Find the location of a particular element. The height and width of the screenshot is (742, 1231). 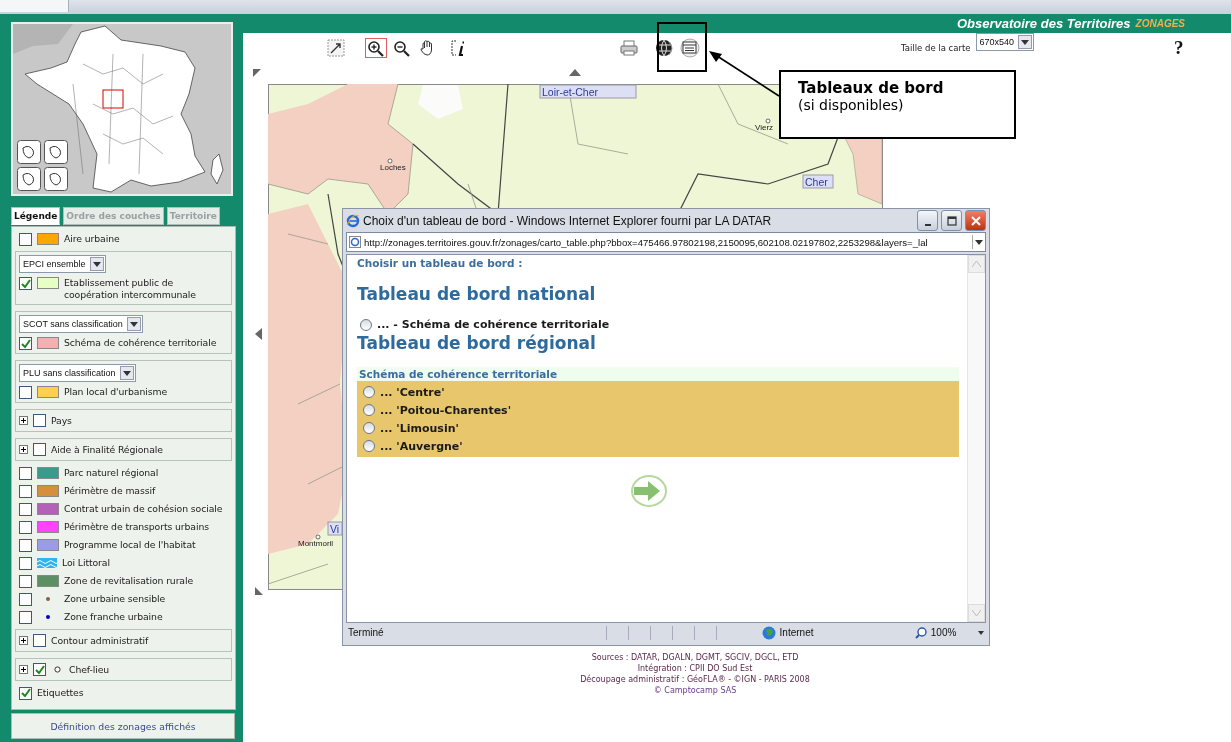

caret-icon is located at coordinates (981, 632).